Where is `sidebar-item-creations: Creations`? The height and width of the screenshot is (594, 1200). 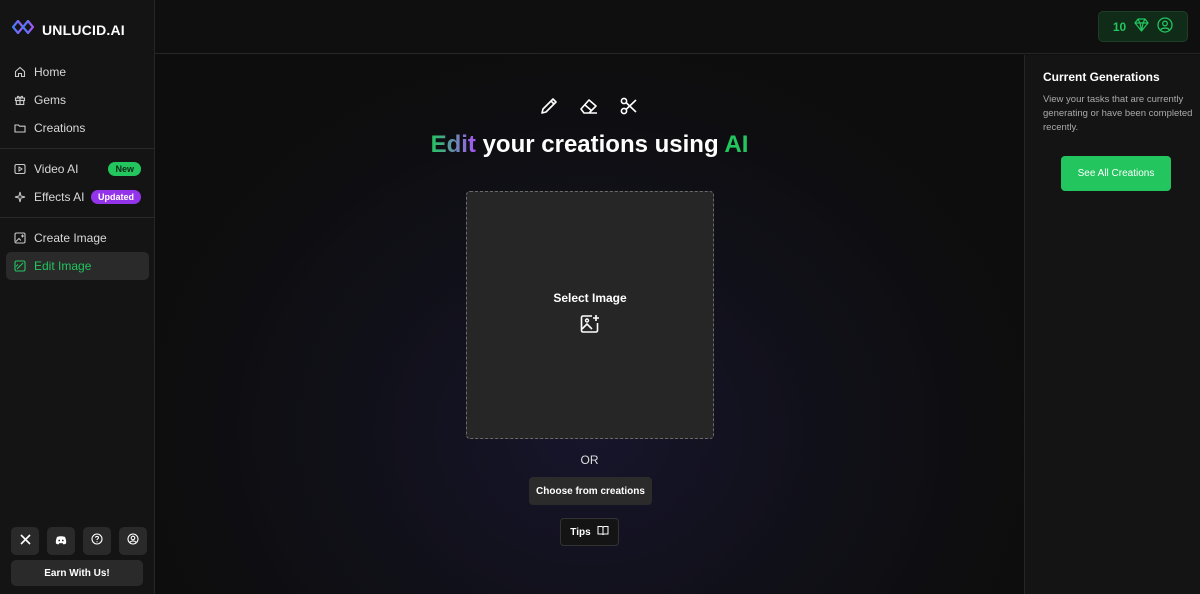
sidebar-item-creations: Creations is located at coordinates (77, 128).